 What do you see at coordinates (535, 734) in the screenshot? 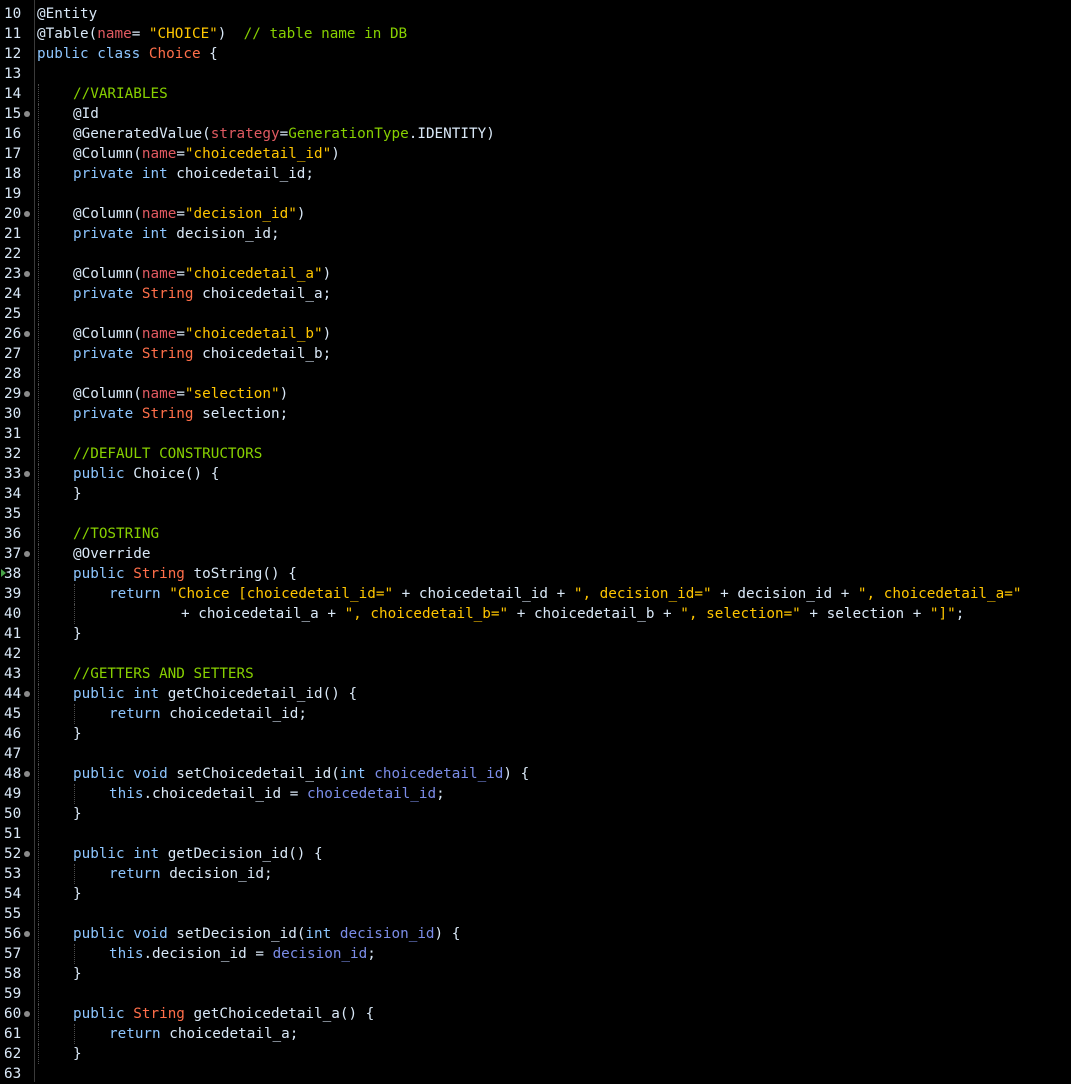
I see `code-line: 46}` at bounding box center [535, 734].